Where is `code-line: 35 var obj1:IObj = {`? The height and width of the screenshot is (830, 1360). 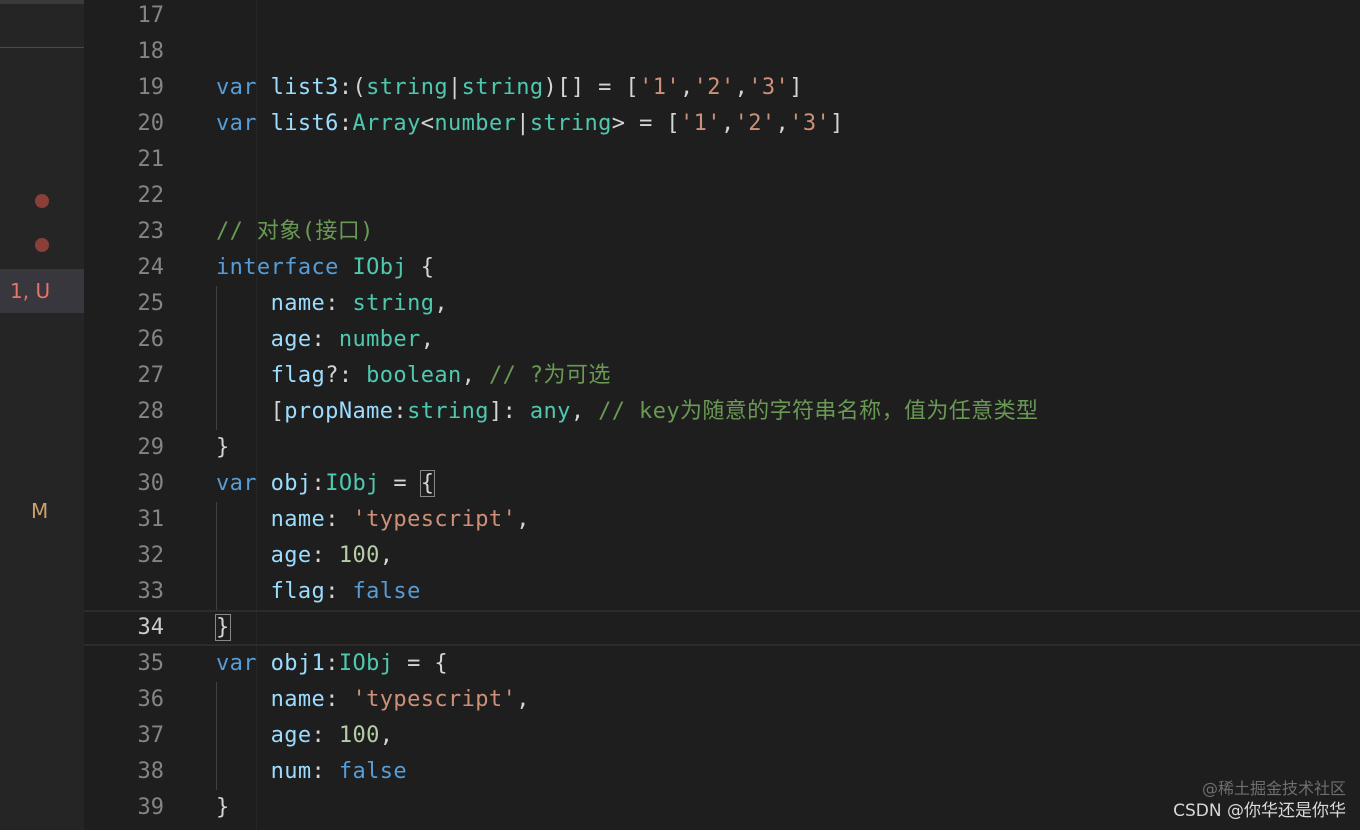
code-line: 35 var obj1:IObj = { is located at coordinates (722, 664).